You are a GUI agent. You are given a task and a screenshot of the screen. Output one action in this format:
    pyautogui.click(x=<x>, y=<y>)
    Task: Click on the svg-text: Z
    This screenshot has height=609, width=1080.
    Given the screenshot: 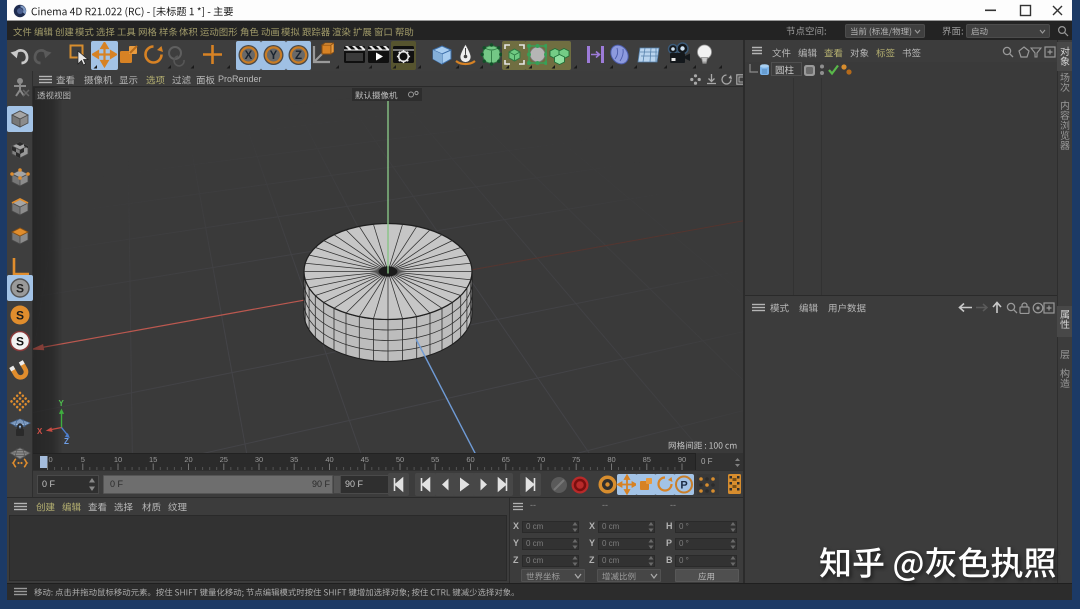 What is the action you would take?
    pyautogui.click(x=66, y=441)
    